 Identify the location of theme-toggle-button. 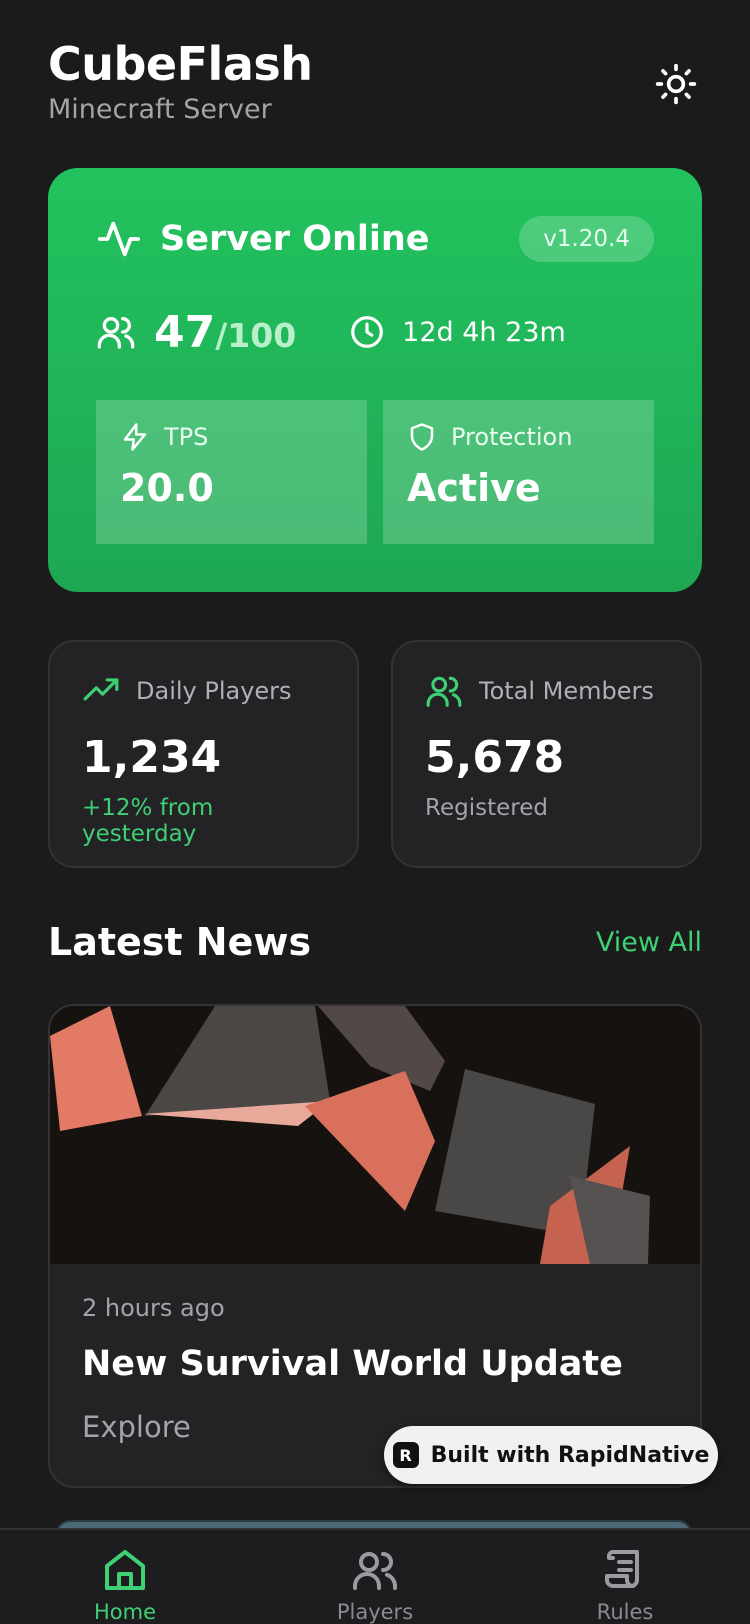
(676, 84).